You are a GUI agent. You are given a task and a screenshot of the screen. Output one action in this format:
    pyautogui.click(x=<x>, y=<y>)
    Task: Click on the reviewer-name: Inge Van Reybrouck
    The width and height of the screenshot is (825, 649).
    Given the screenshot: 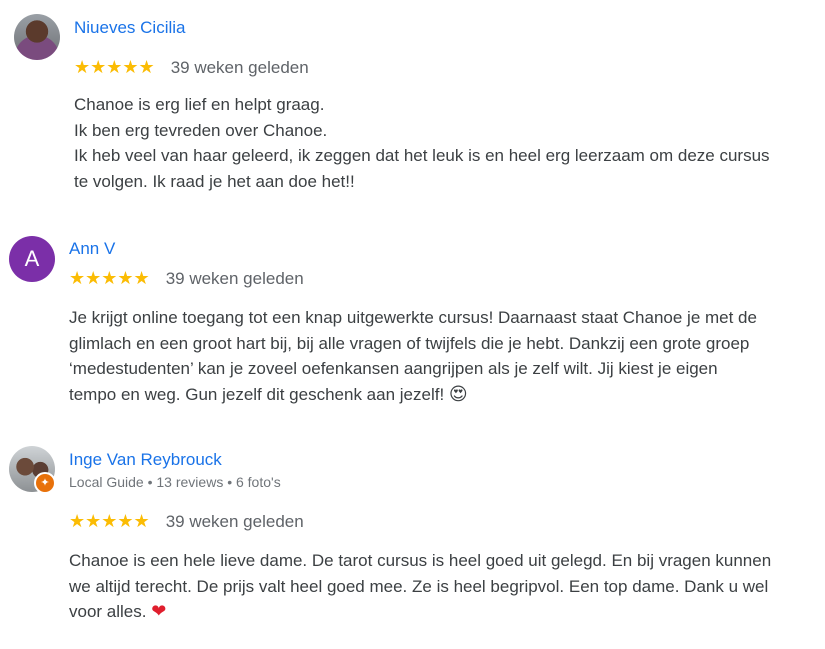 What is the action you would take?
    pyautogui.click(x=145, y=460)
    